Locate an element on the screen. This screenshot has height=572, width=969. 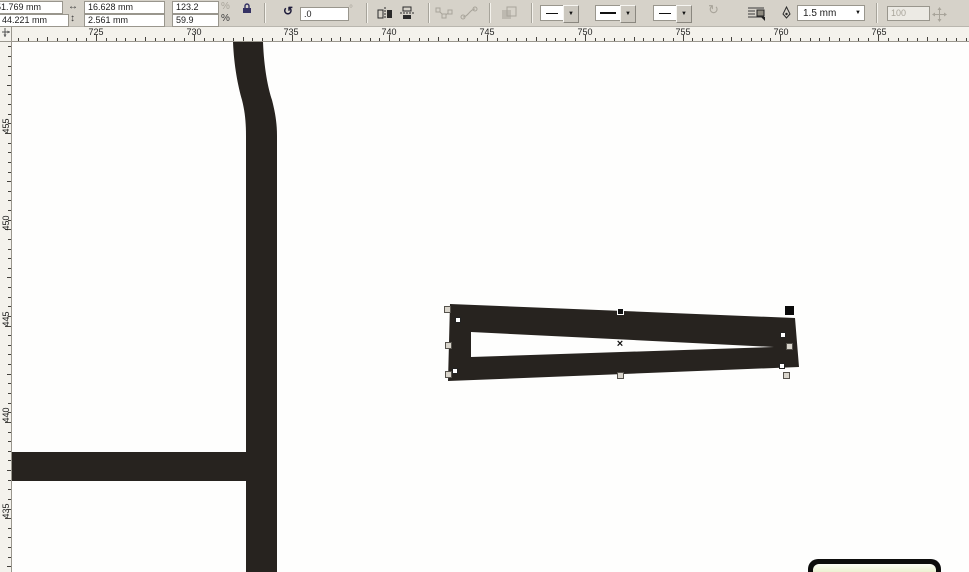
position-x-field: 51.769 mm is located at coordinates (31, 7).